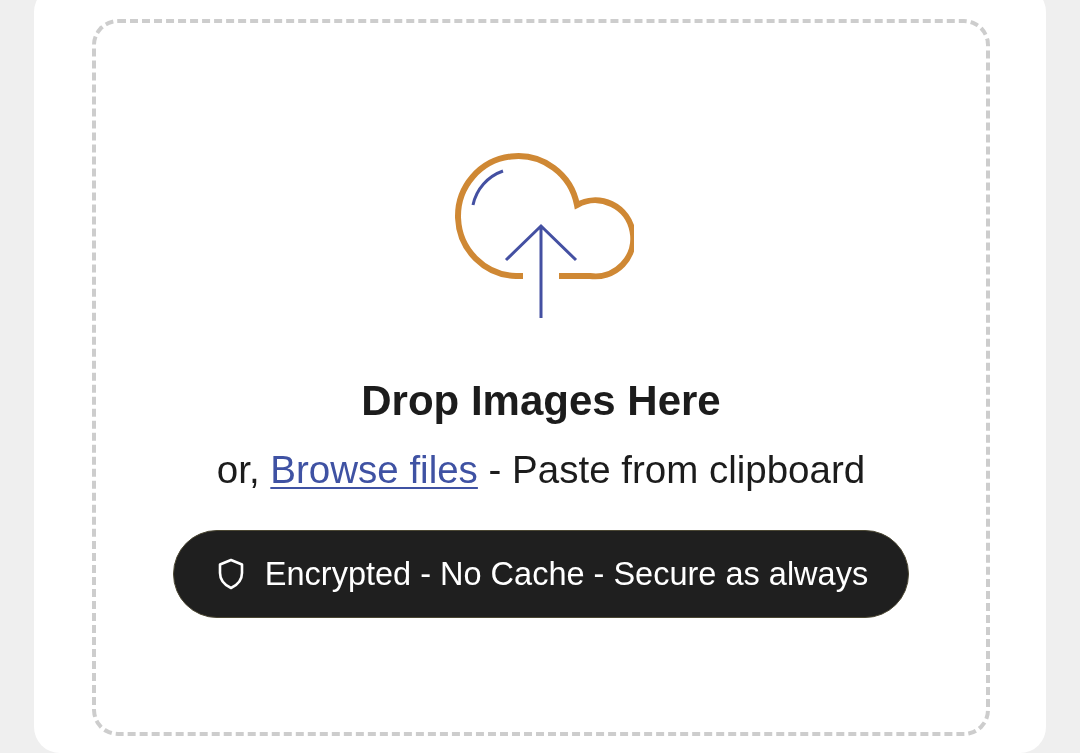 The height and width of the screenshot is (753, 1080). I want to click on security-notice-text: Encrypted - No Cache - Secure as always, so click(566, 574).